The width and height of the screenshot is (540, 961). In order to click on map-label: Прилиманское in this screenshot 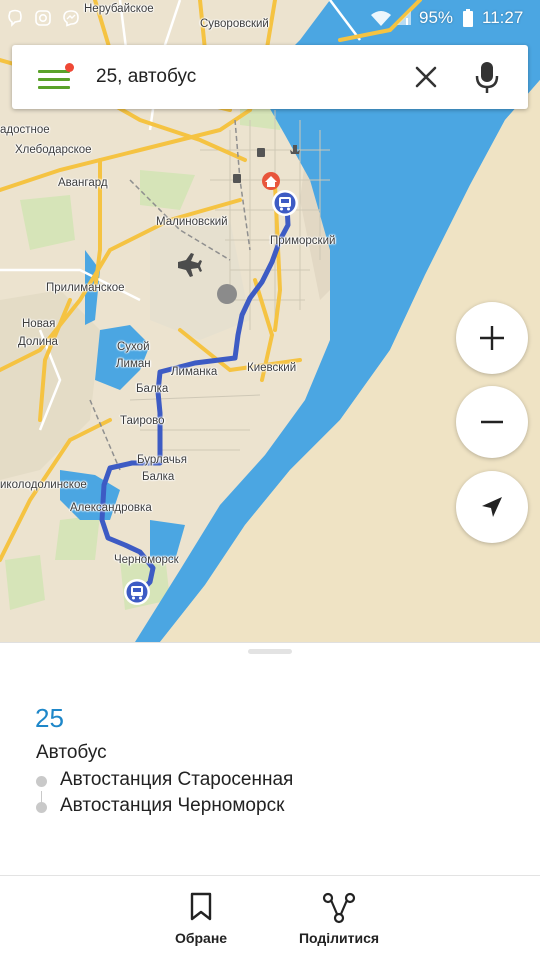, I will do `click(85, 288)`.